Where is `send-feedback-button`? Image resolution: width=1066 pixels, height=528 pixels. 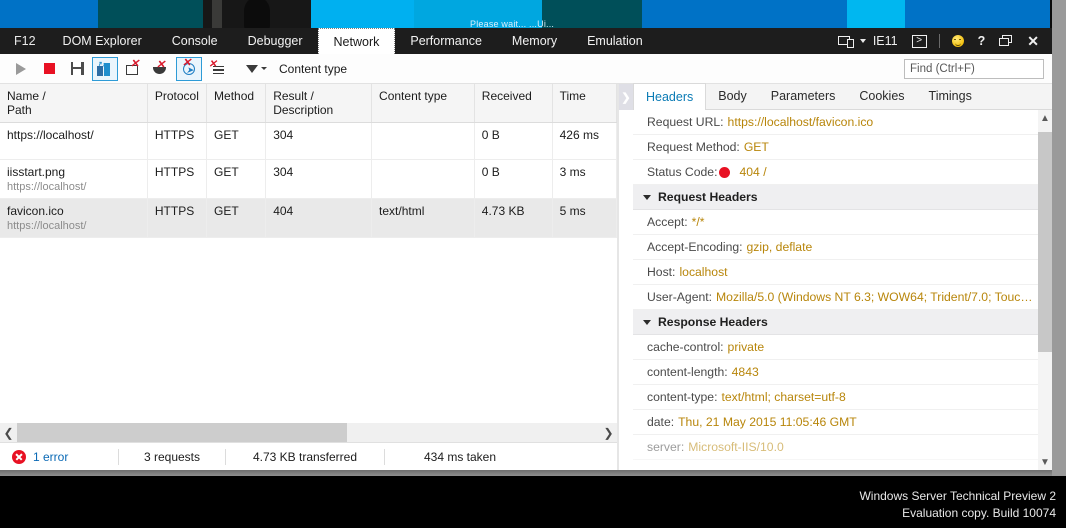
send-feedback-button is located at coordinates (958, 41).